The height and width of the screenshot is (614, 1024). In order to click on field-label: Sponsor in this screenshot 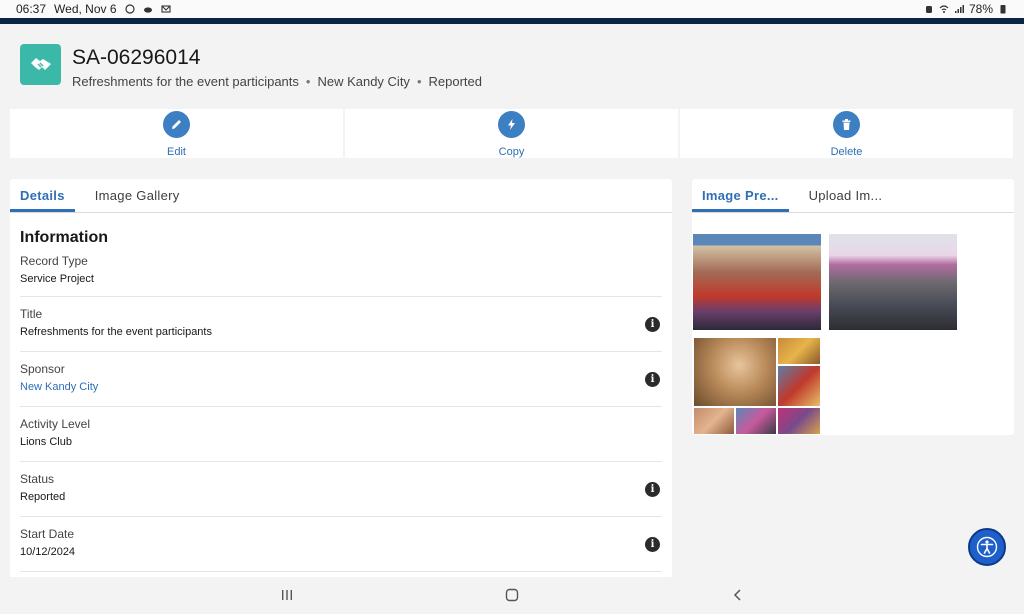, I will do `click(42, 369)`.